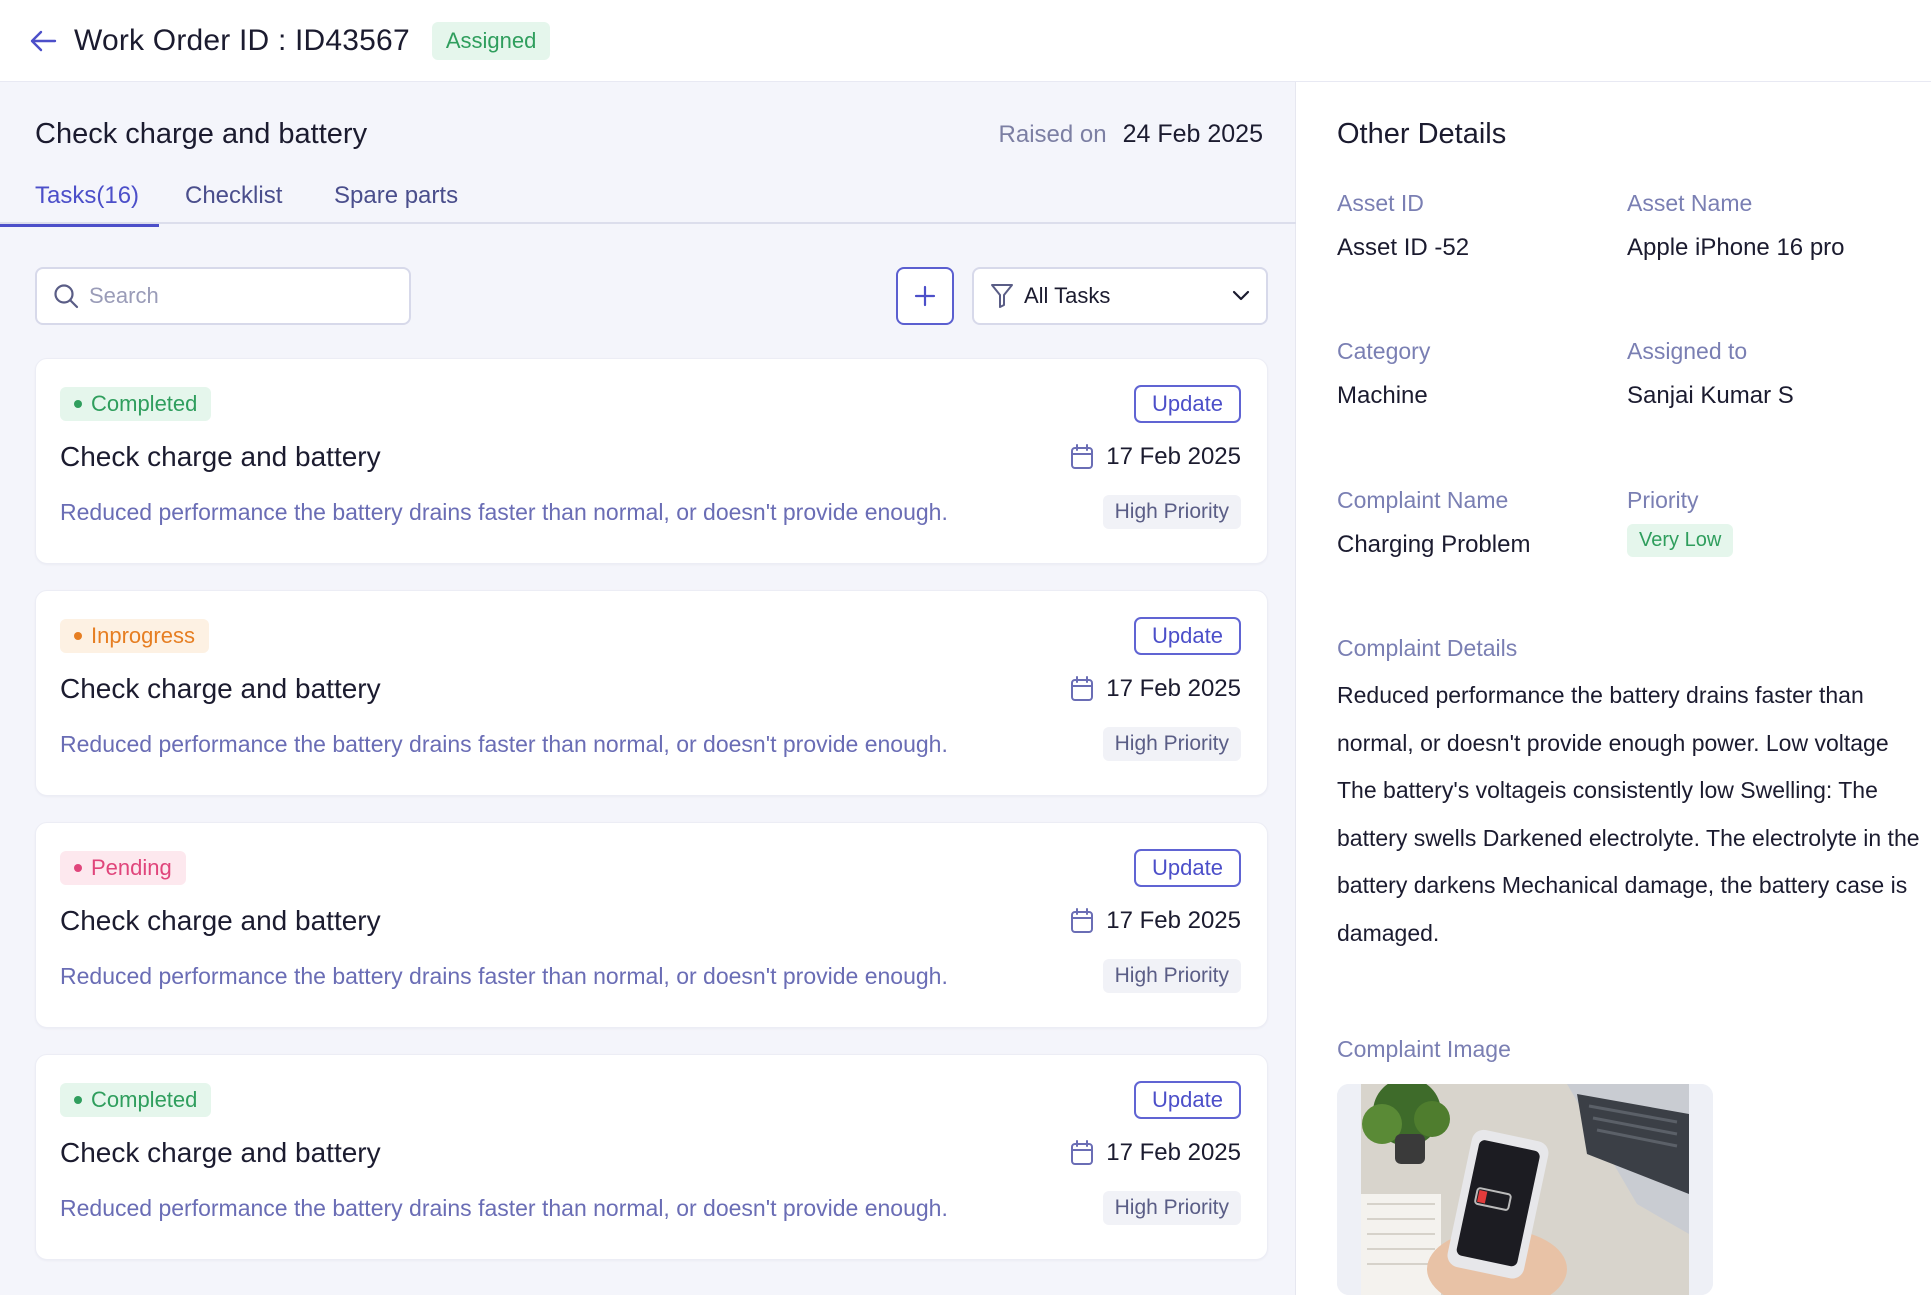 This screenshot has height=1295, width=1931. What do you see at coordinates (1052, 134) in the screenshot?
I see `raised-on-label: Raised on` at bounding box center [1052, 134].